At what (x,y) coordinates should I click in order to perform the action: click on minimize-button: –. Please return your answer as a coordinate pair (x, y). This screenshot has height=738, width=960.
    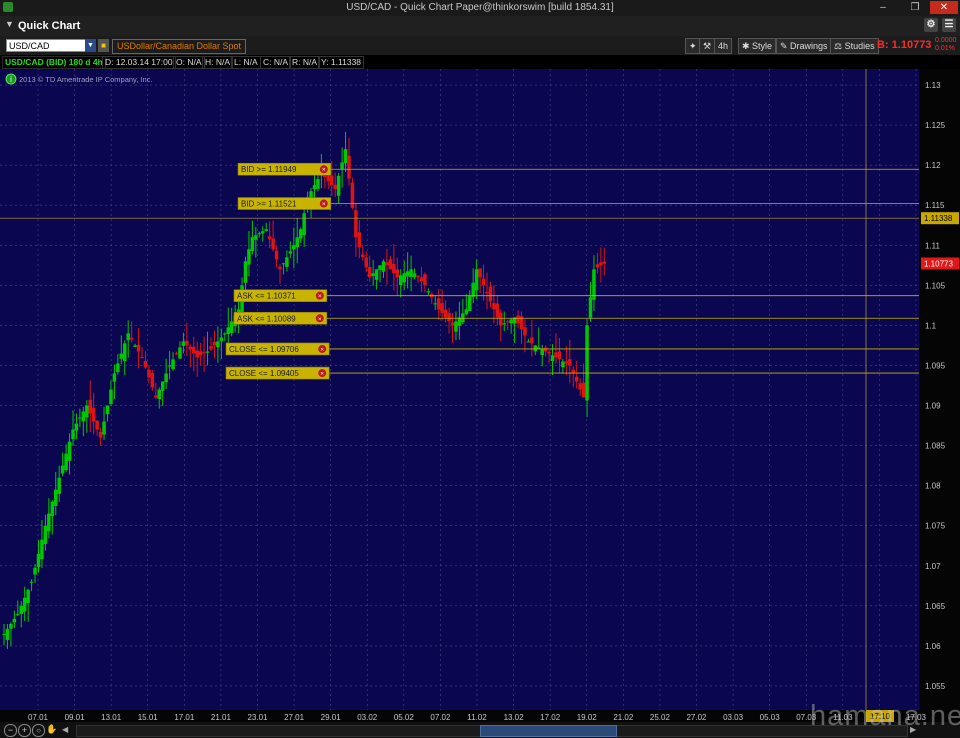
    Looking at the image, I should click on (883, 7).